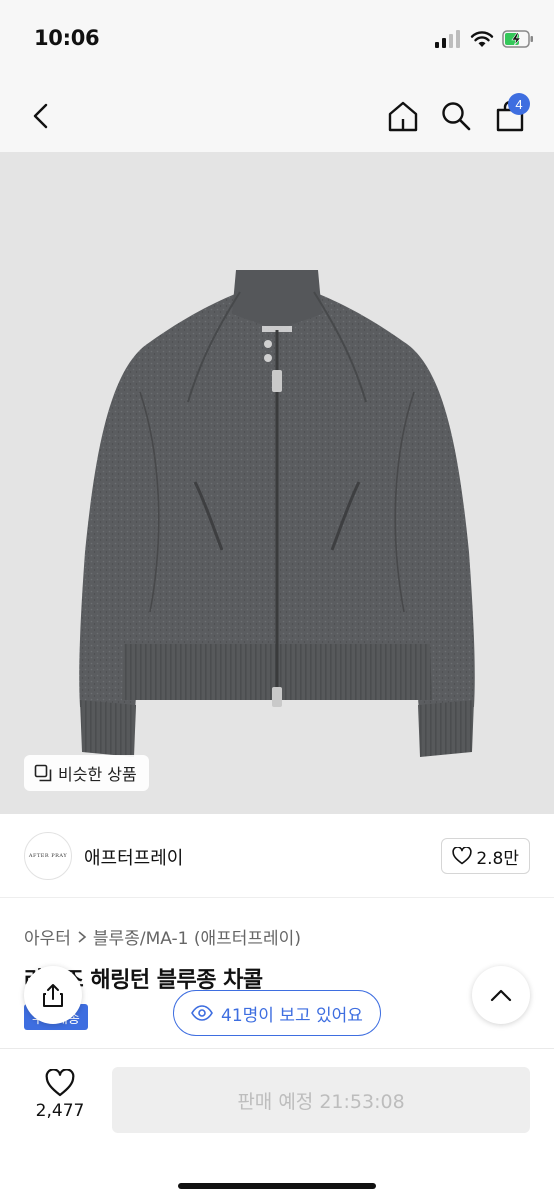 The width and height of the screenshot is (554, 1200). Describe the element at coordinates (48, 856) in the screenshot. I see `brand-logo: AFTER PRAY` at that location.